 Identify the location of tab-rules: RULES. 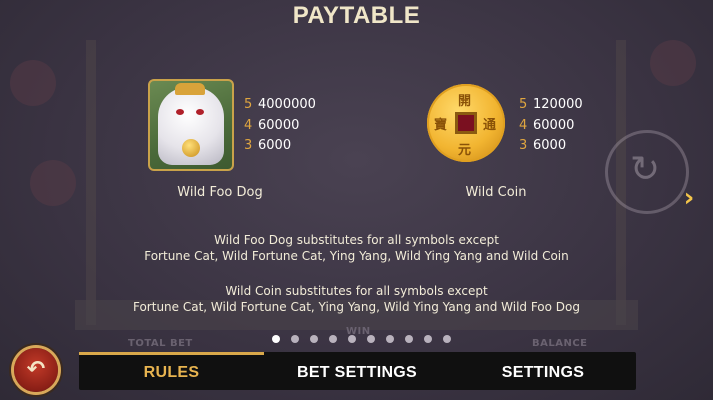
(171, 371).